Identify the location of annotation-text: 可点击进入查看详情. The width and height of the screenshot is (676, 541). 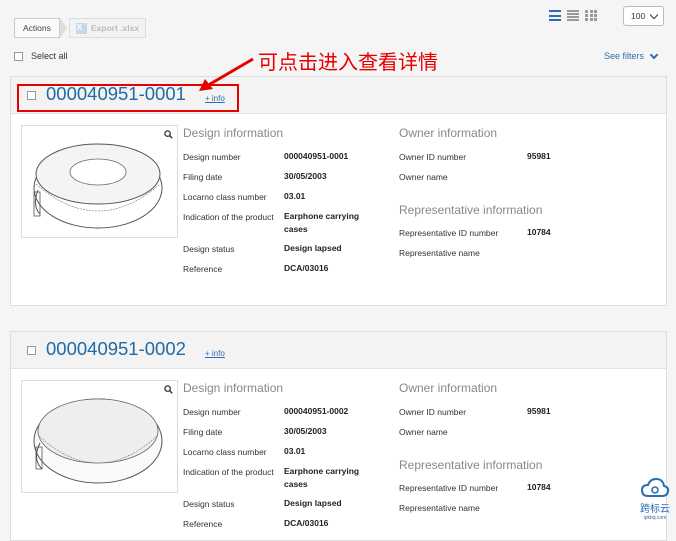
(348, 62).